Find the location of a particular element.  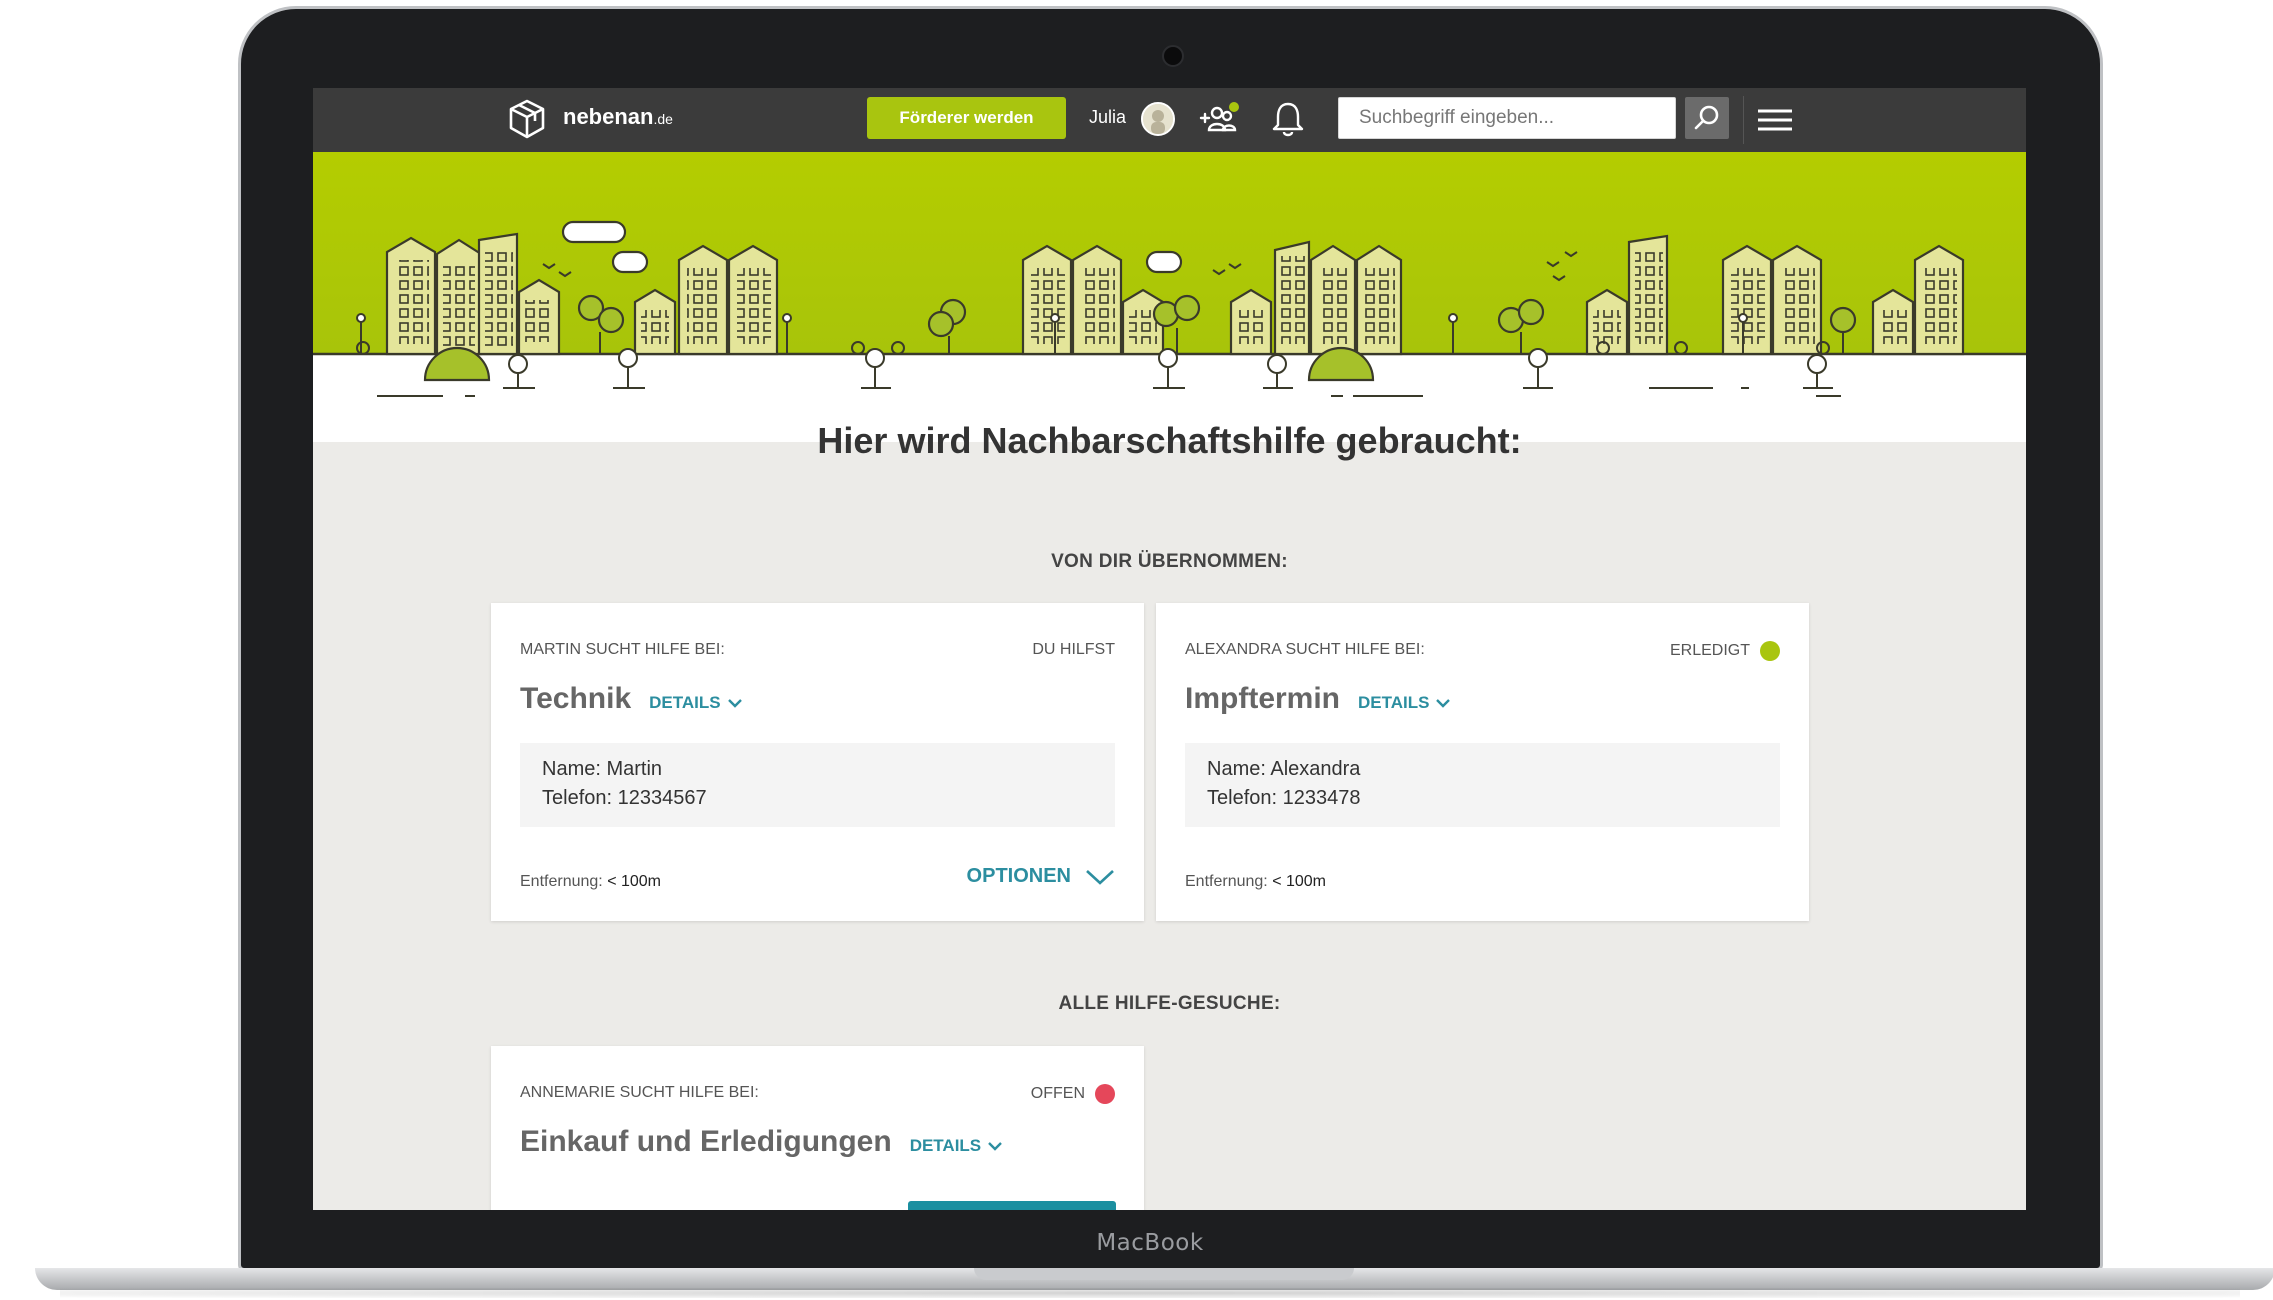

user-name: Julia is located at coordinates (1107, 117).